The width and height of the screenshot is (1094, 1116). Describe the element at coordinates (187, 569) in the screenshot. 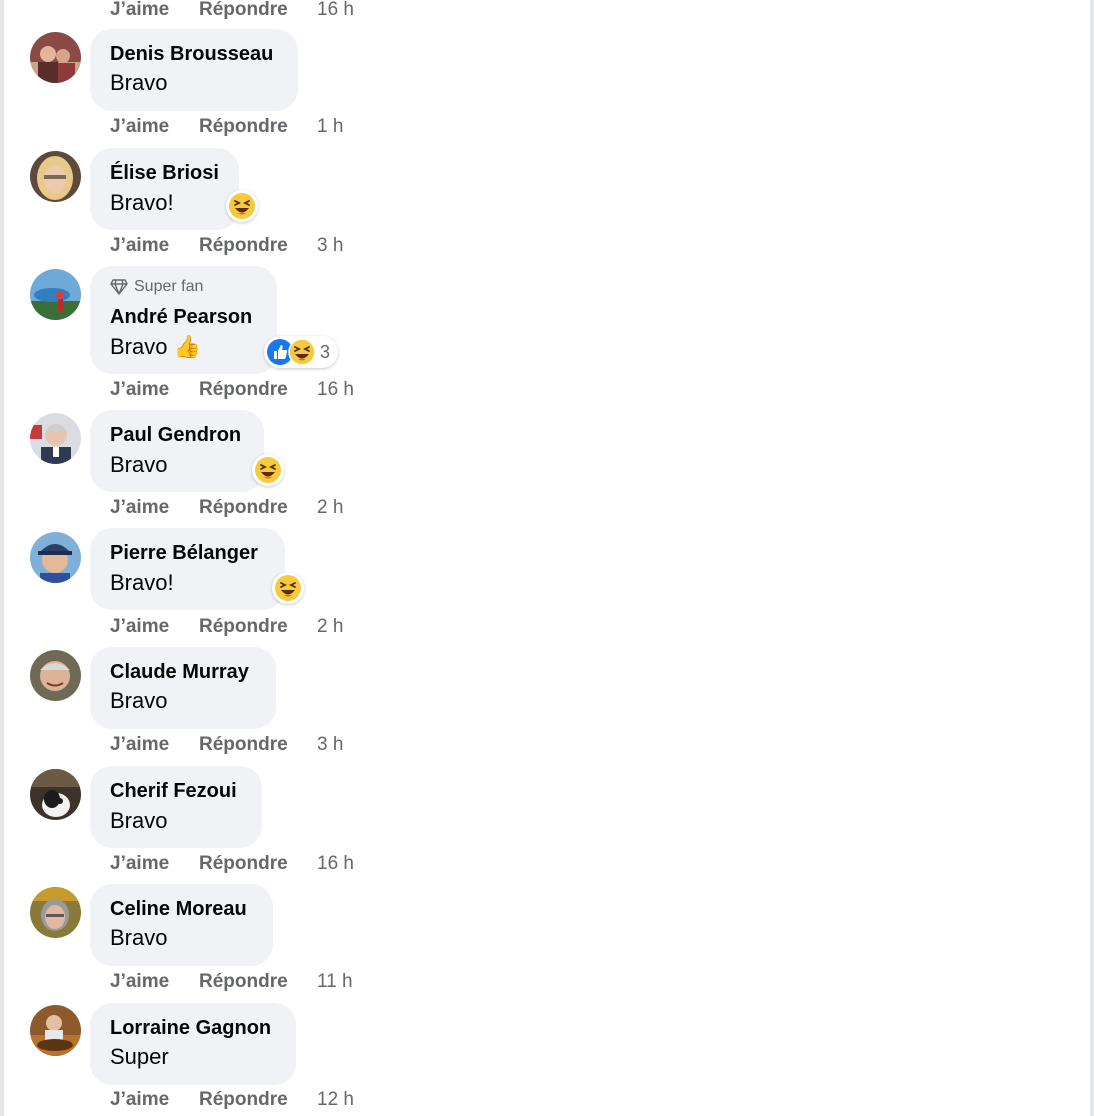

I see `comment-bubble: Pierre Bélanger Bravo!` at that location.